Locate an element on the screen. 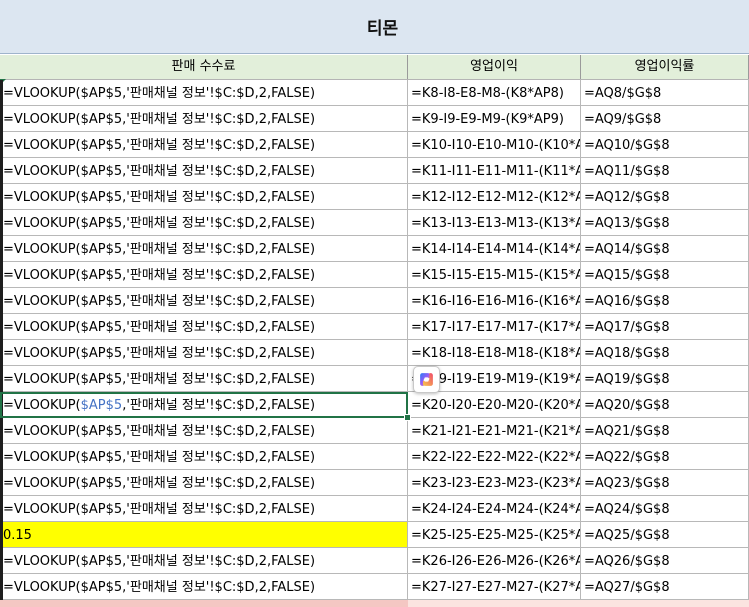  operating-margin-cell: =AQ22/$G$8 is located at coordinates (665, 457).